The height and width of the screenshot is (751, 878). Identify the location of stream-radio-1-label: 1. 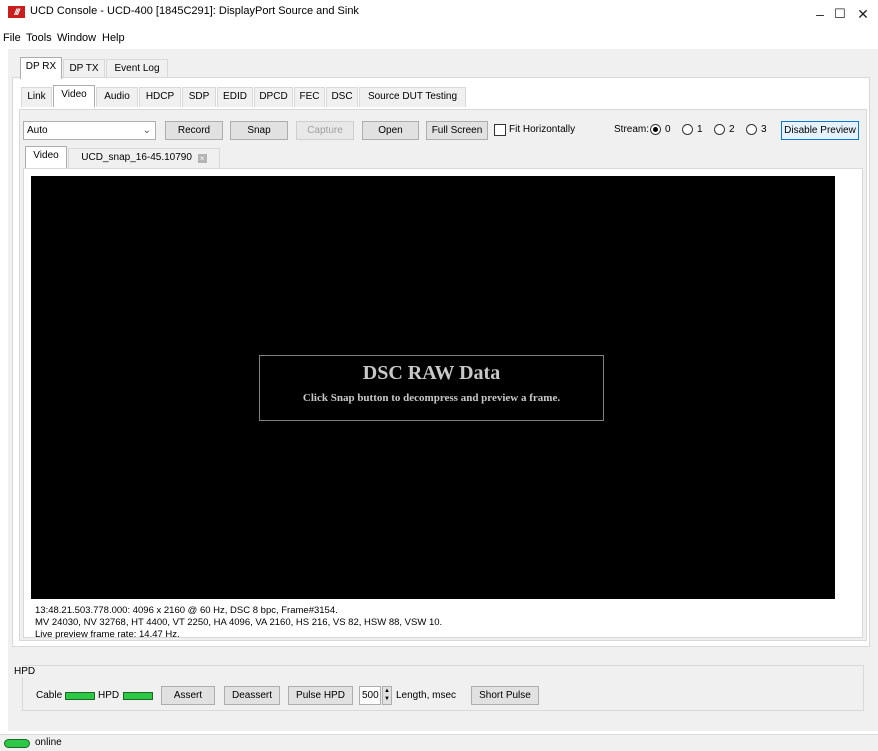
(700, 129).